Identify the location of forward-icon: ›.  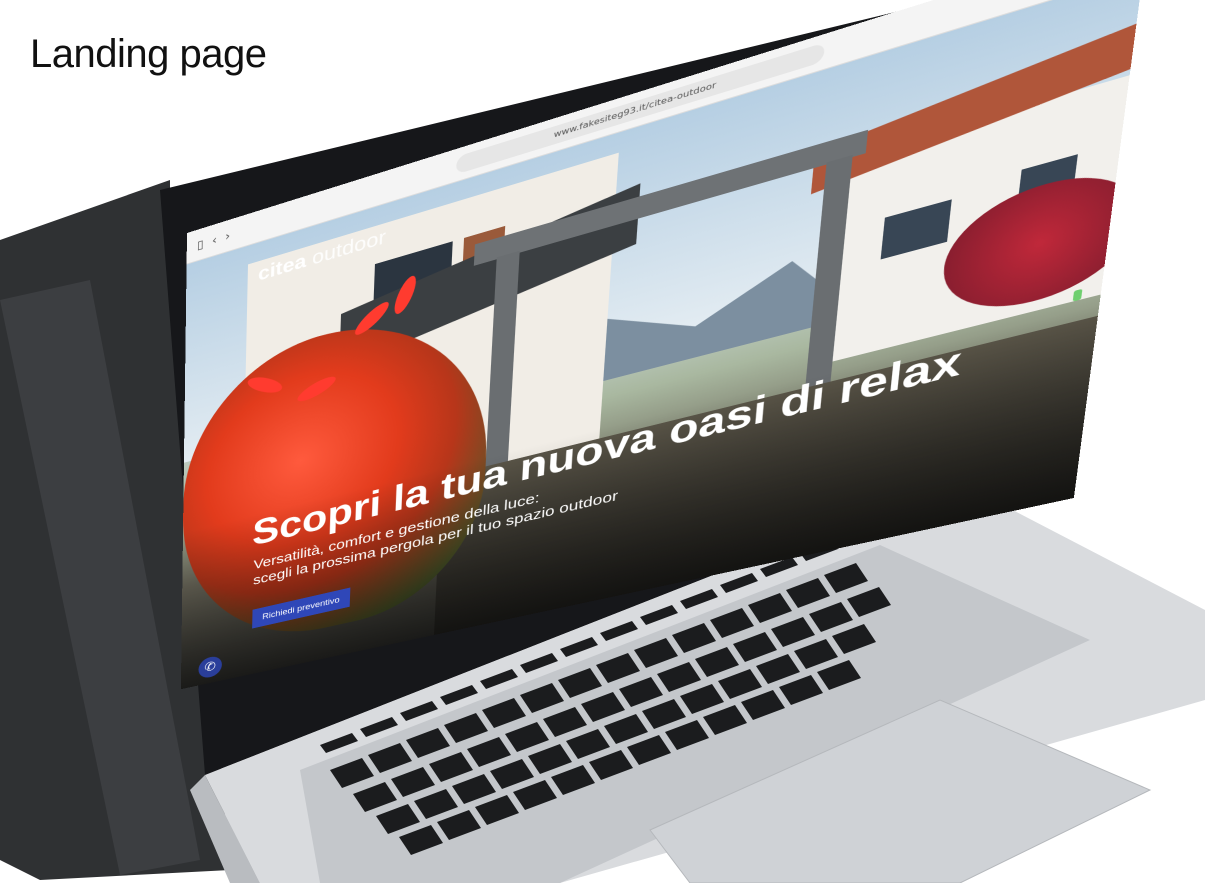
(227, 235).